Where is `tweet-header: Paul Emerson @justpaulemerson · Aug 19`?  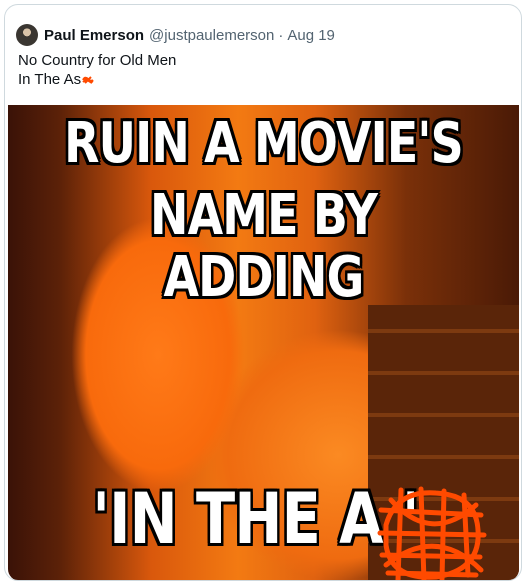
tweet-header: Paul Emerson @justpaulemerson · Aug 19 is located at coordinates (175, 35).